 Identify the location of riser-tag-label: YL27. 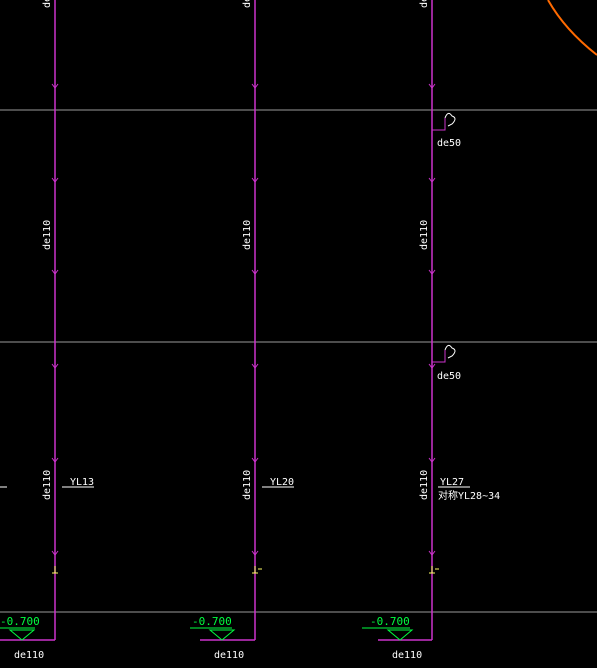
(452, 482).